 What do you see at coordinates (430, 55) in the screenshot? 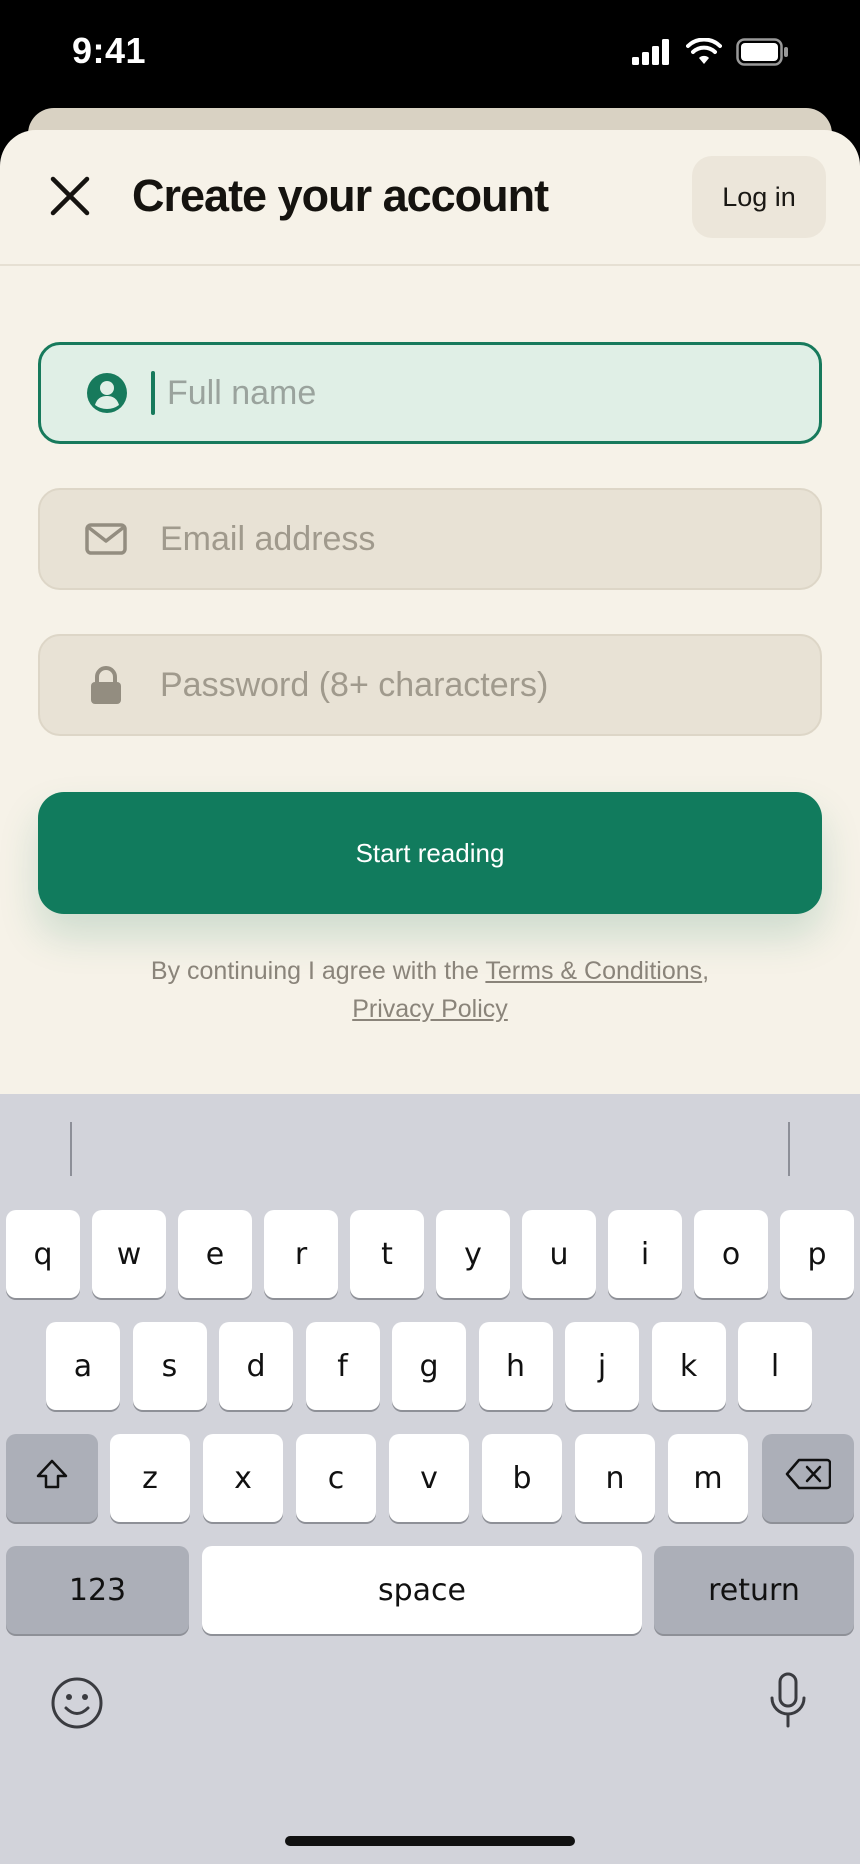
I see `status-bar: 9:41` at bounding box center [430, 55].